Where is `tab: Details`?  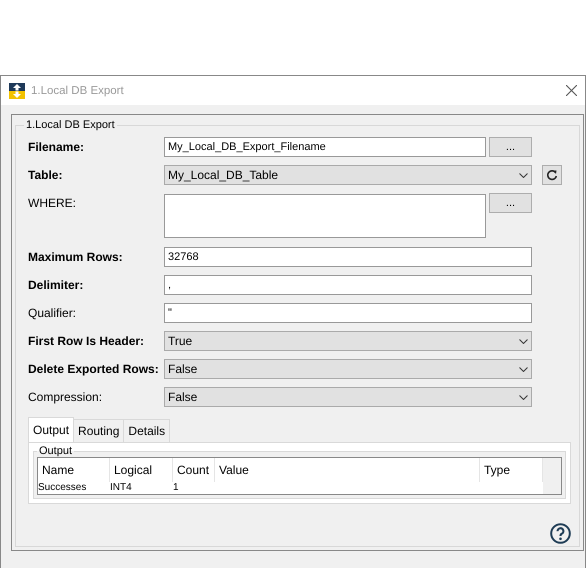 tab: Details is located at coordinates (146, 430).